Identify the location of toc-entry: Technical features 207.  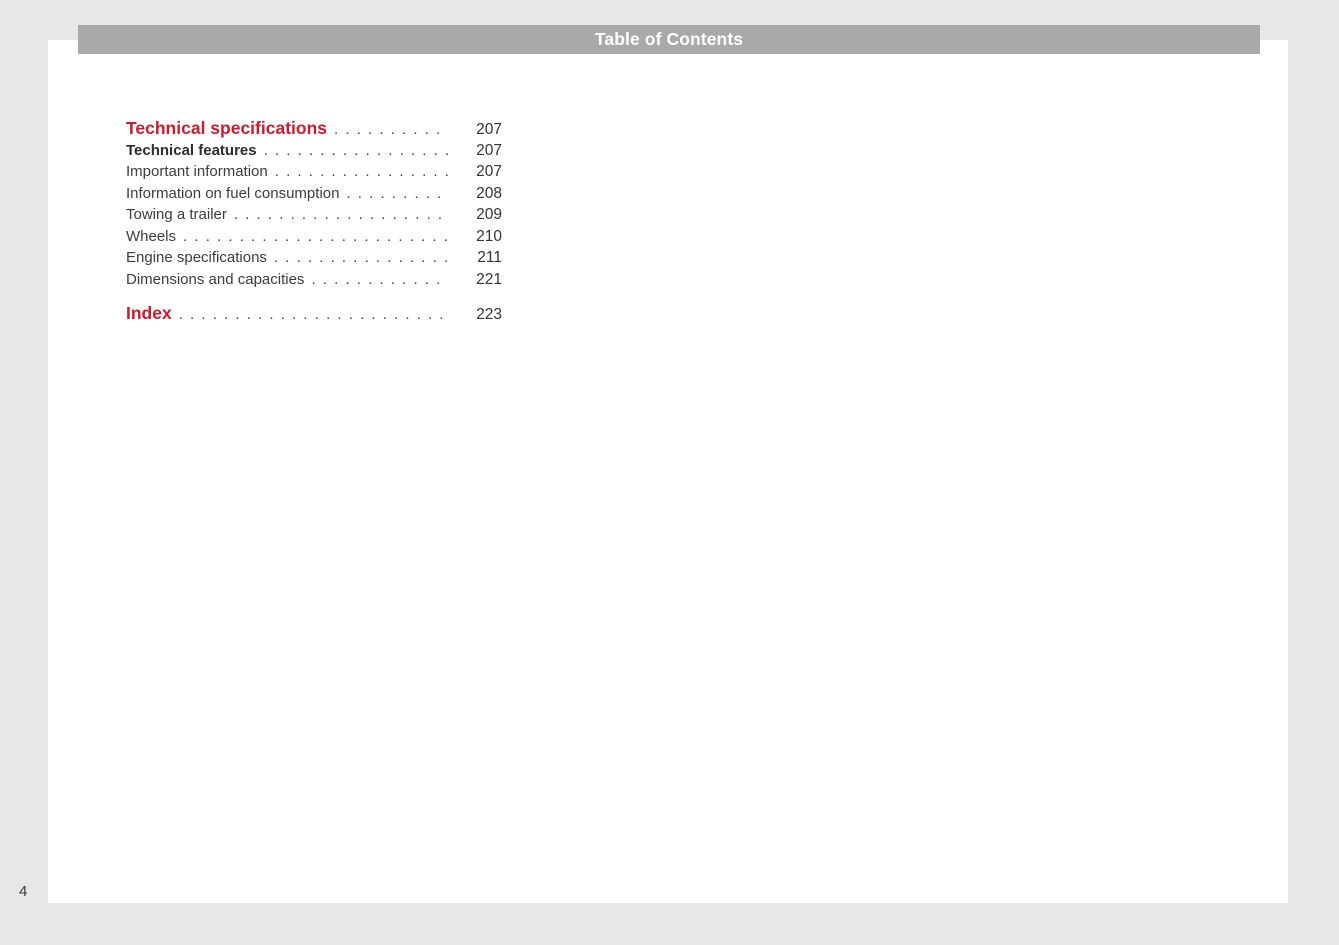
(314, 153).